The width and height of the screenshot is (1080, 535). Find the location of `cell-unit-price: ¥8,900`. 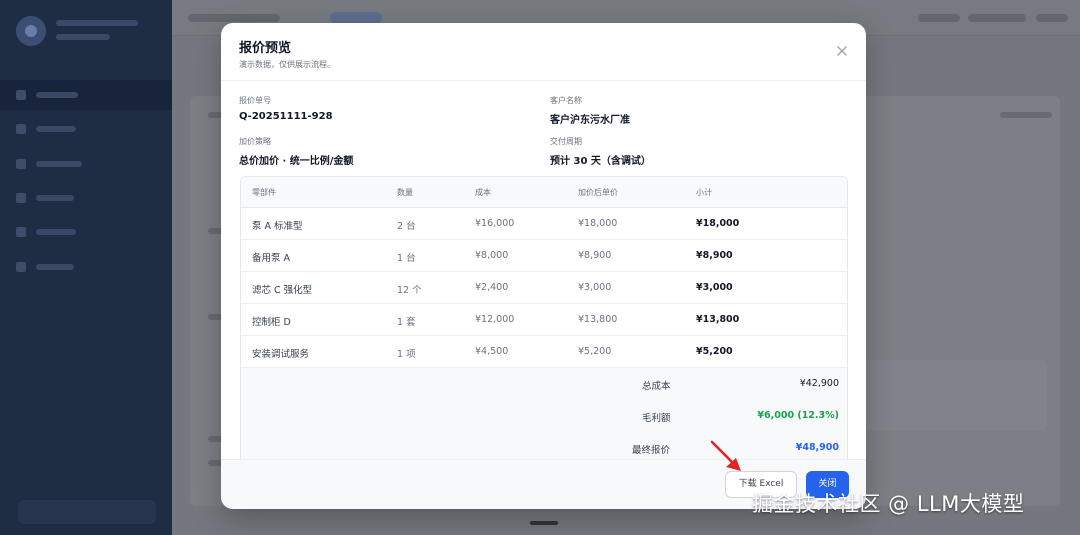

cell-unit-price: ¥8,900 is located at coordinates (595, 255).